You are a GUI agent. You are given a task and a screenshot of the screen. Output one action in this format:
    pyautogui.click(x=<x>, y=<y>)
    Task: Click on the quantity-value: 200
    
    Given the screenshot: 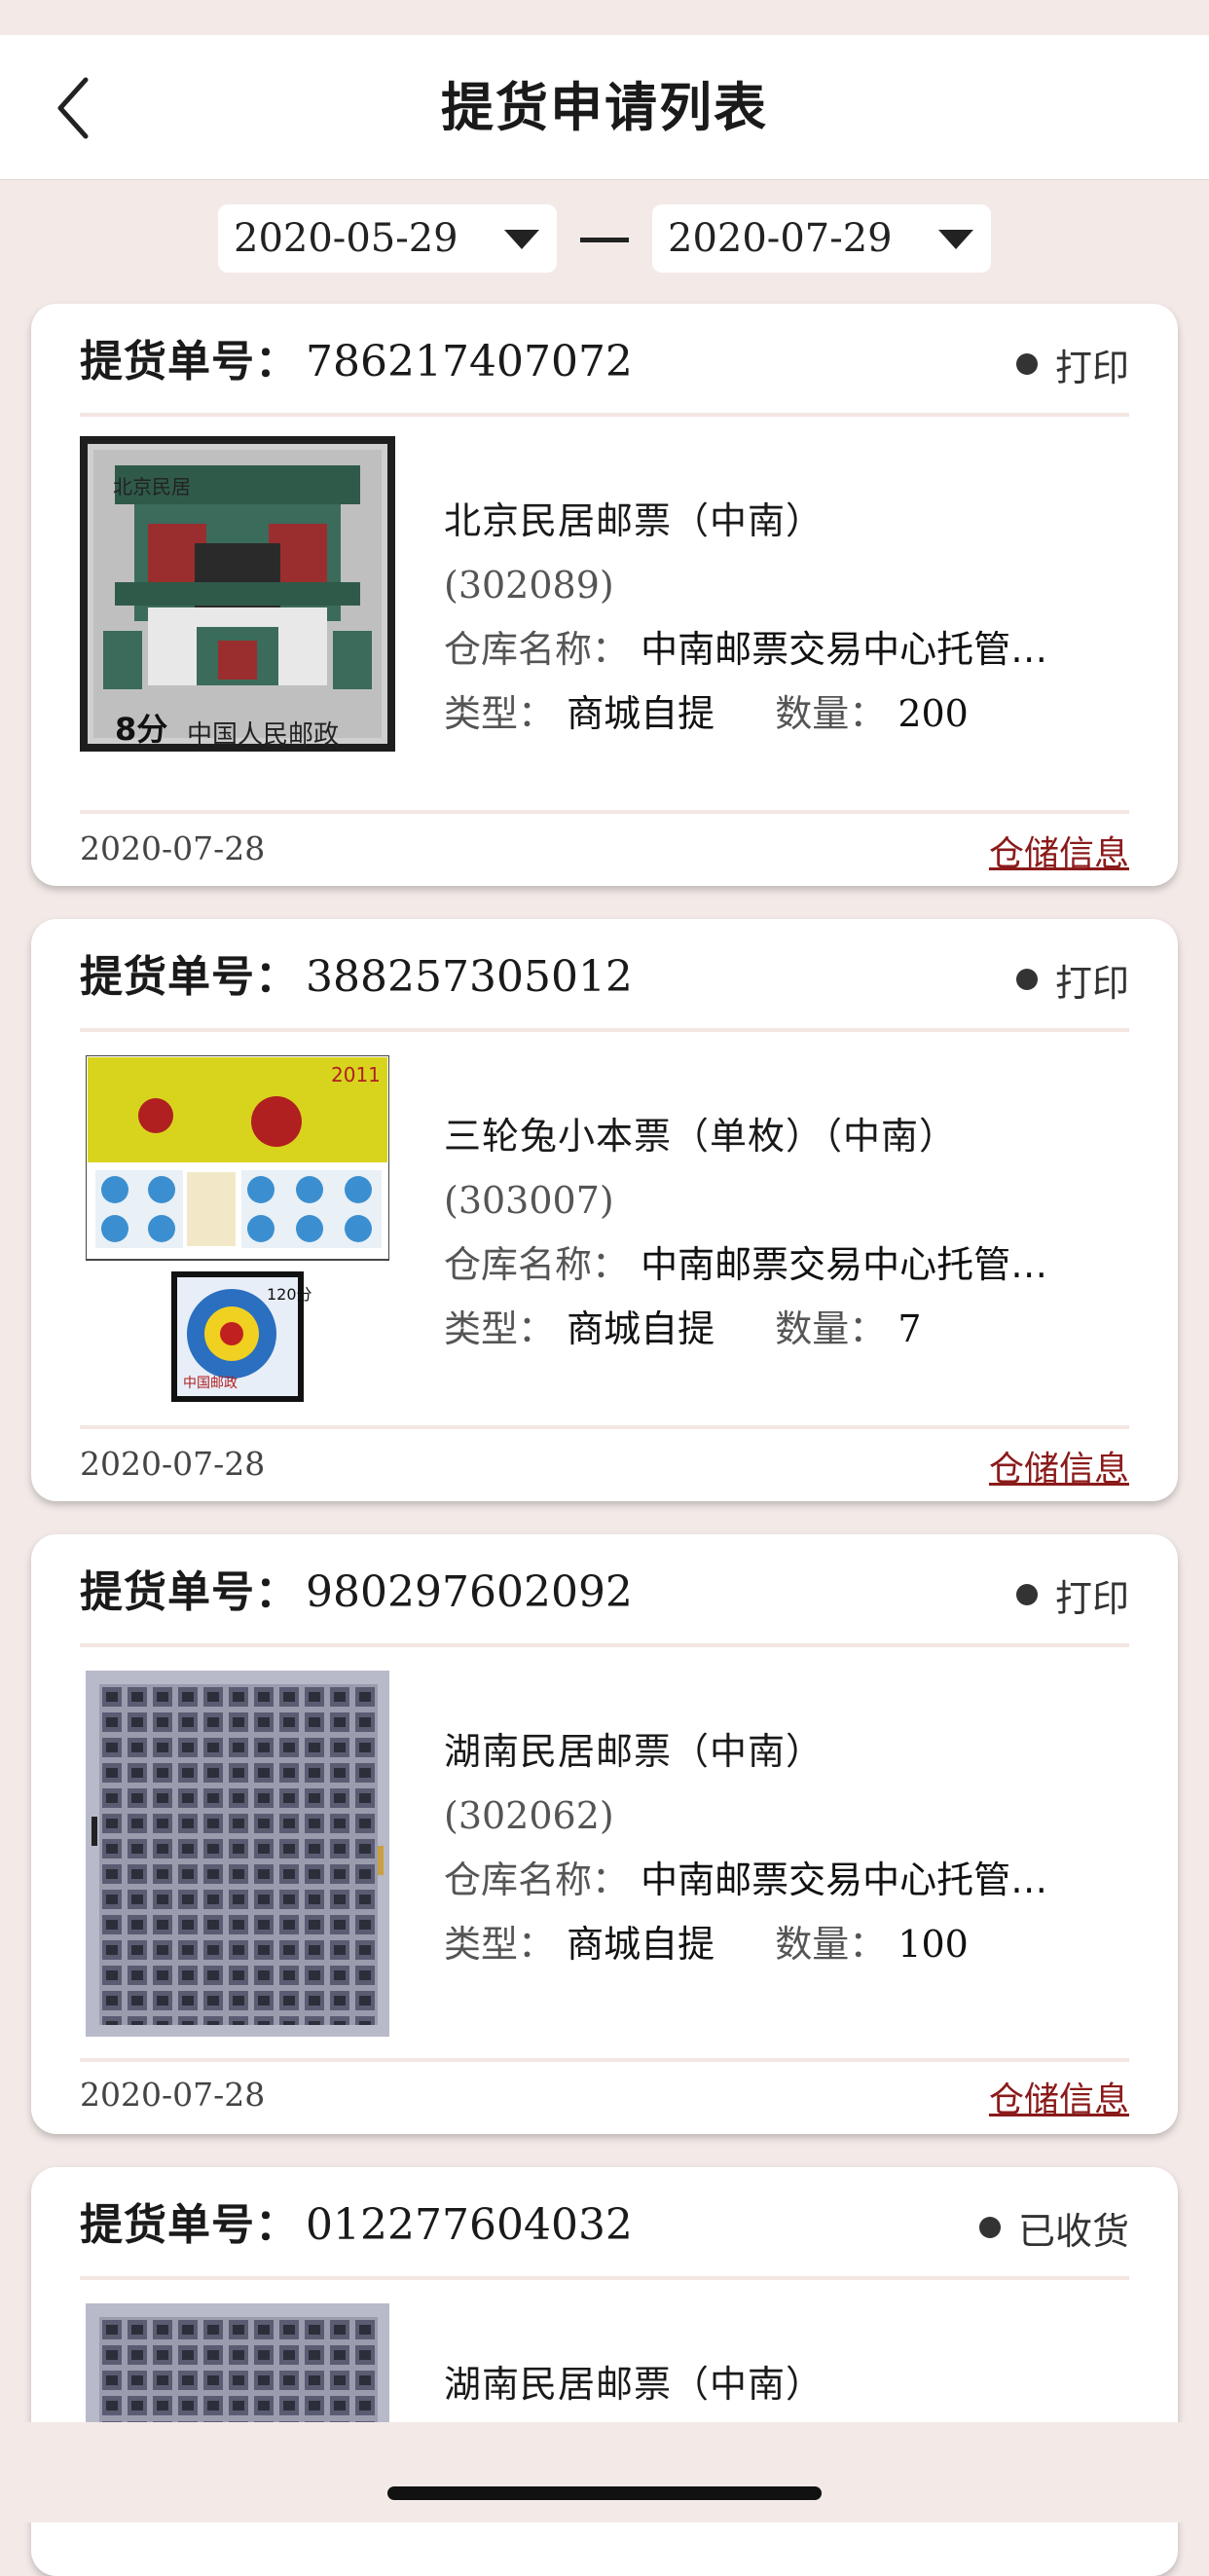 What is the action you would take?
    pyautogui.click(x=933, y=713)
    